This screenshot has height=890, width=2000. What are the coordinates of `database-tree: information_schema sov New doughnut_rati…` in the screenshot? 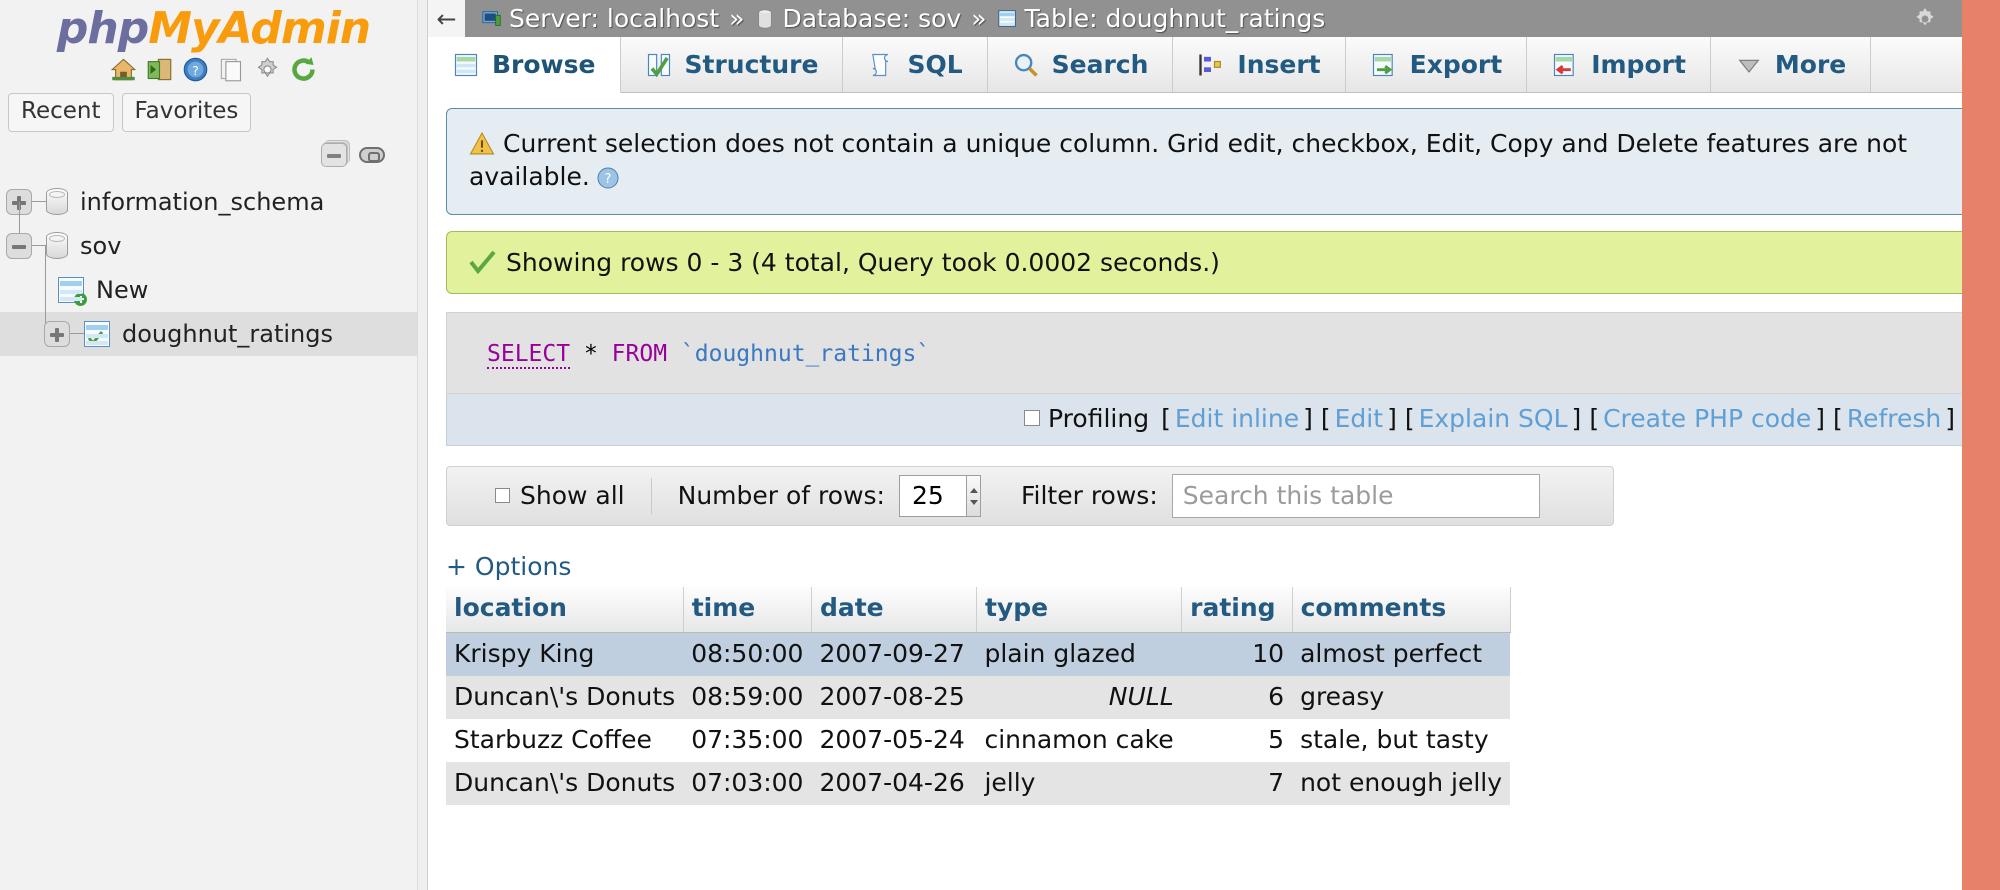 It's located at (213, 268).